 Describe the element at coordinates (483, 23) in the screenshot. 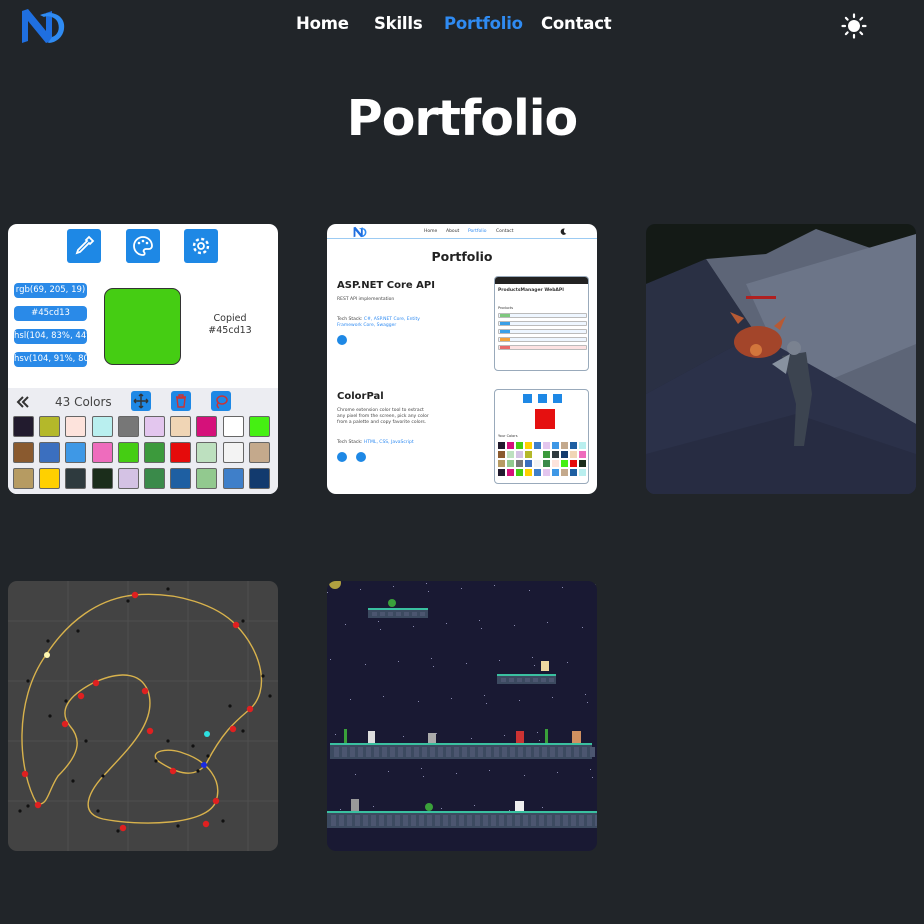

I see `nav-portfolio: Portfolio` at that location.